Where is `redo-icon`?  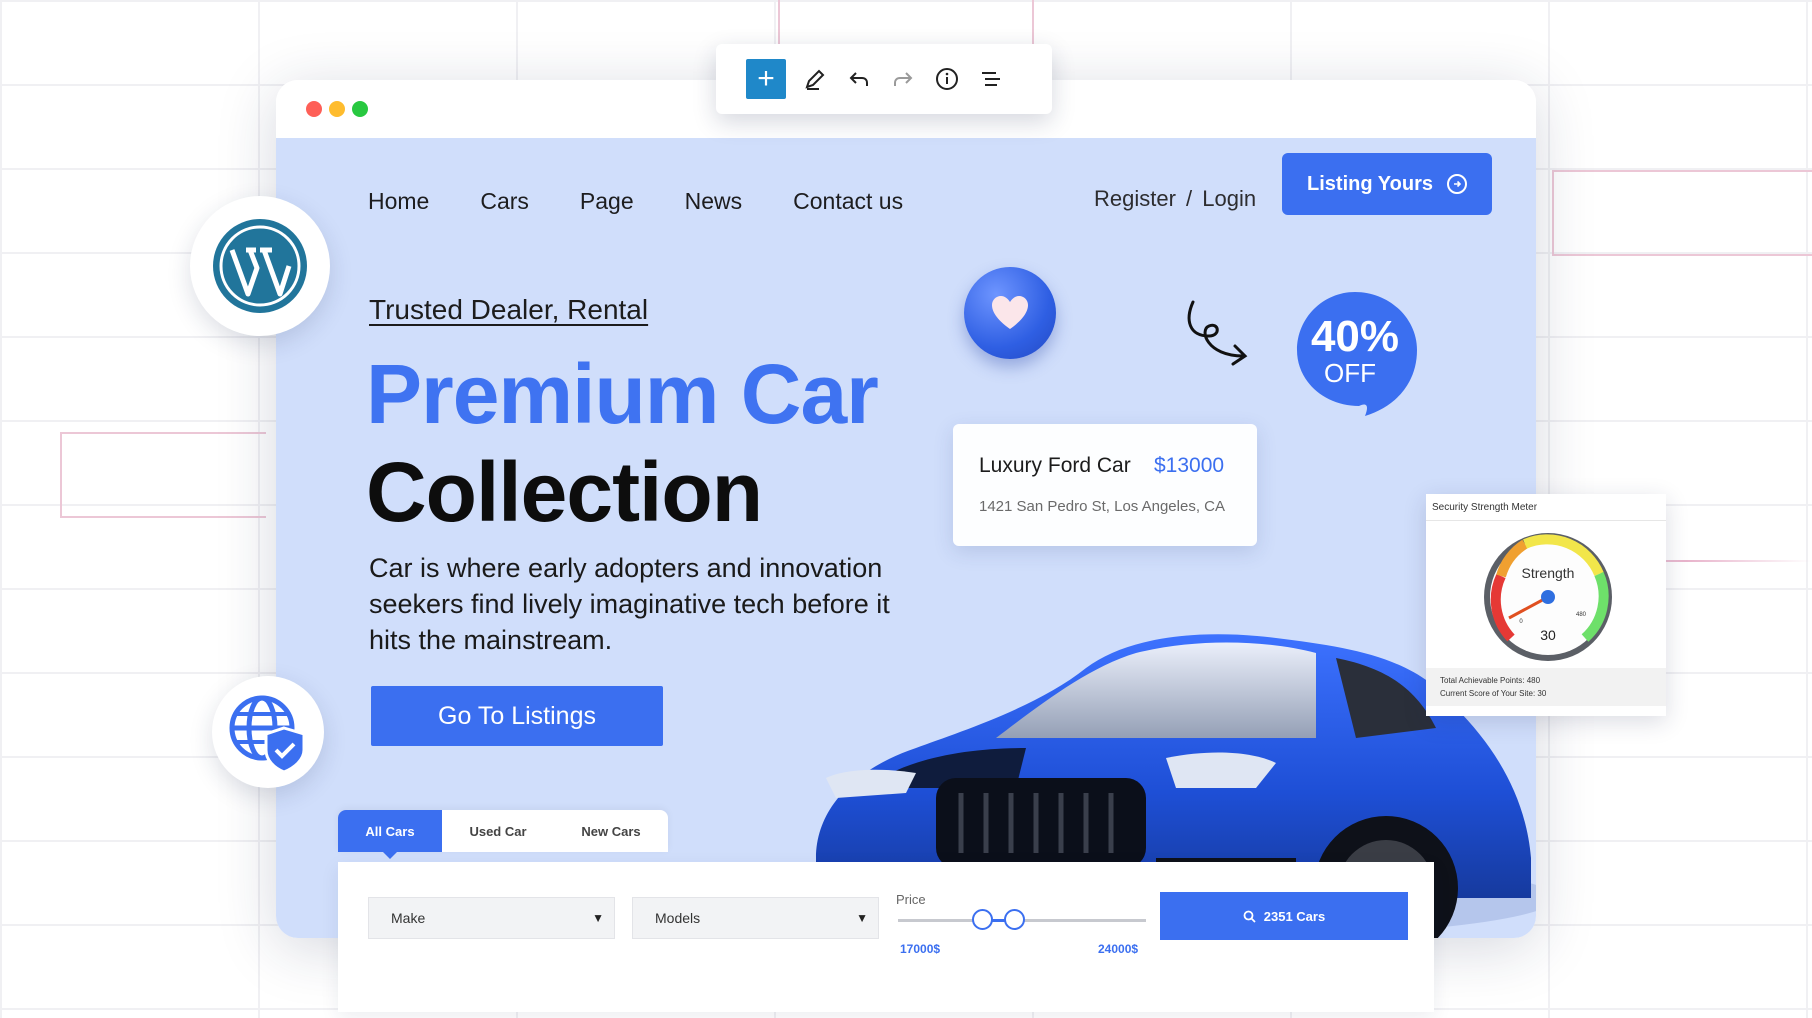 redo-icon is located at coordinates (903, 79).